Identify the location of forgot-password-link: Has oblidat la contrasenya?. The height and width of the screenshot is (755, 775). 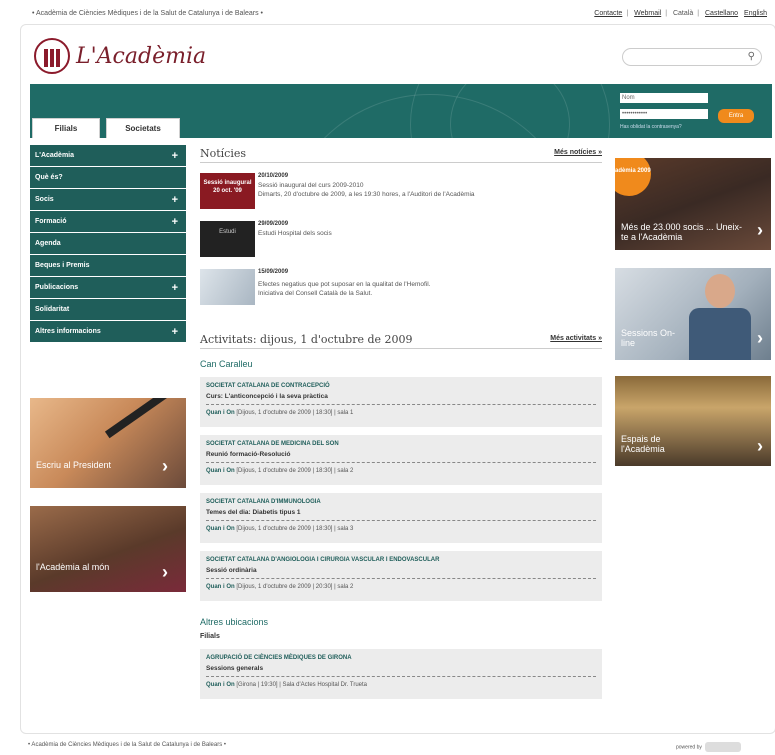
(651, 127).